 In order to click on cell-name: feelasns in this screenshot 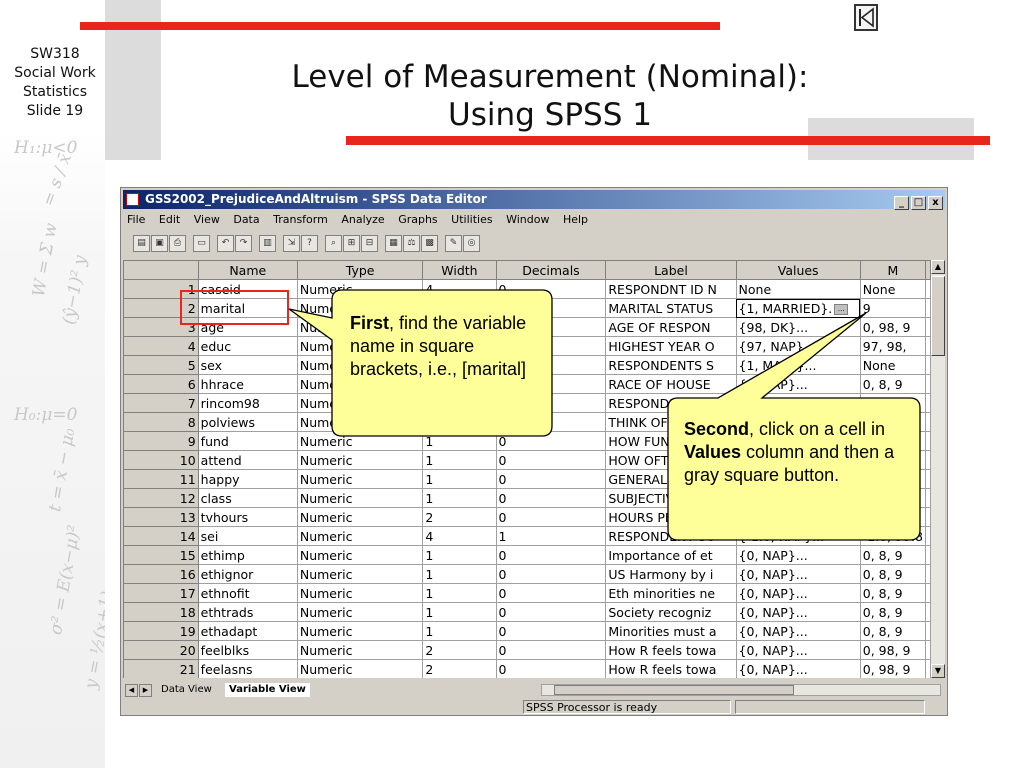, I will do `click(247, 668)`.